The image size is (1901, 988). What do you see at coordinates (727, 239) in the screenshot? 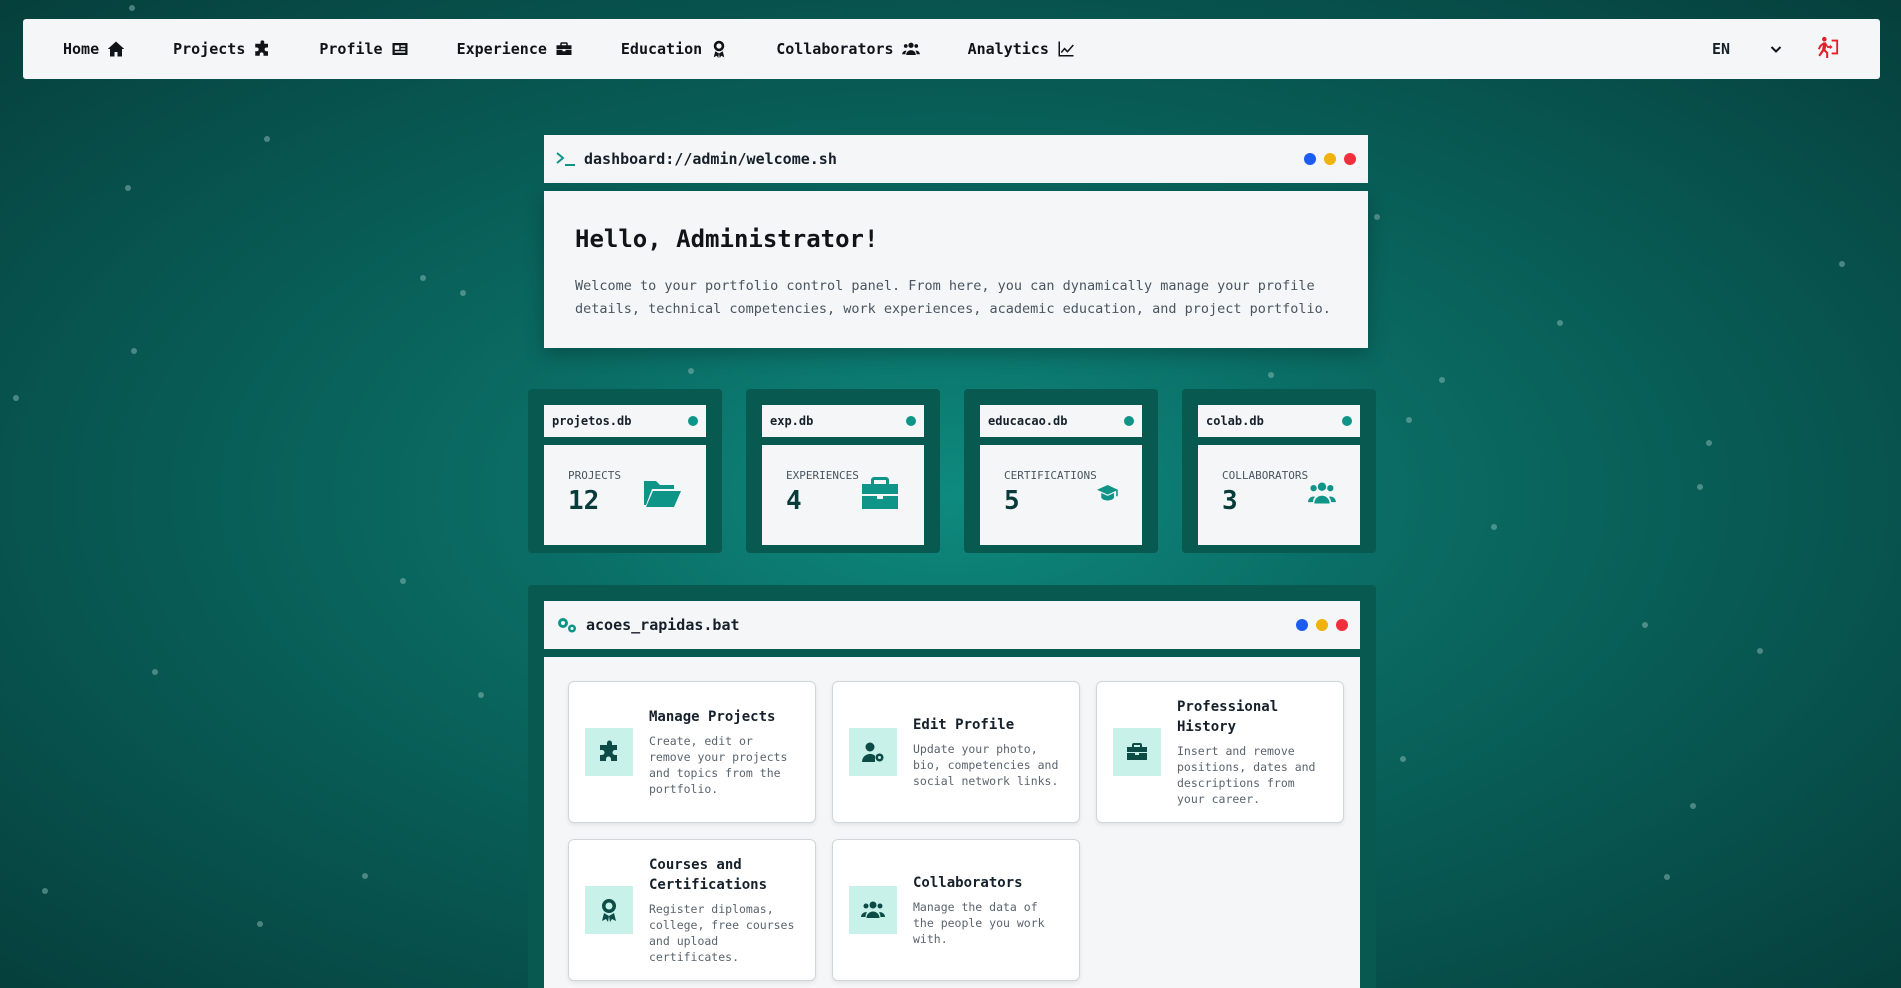
I see `welcome-heading: Hello, Administrator!` at bounding box center [727, 239].